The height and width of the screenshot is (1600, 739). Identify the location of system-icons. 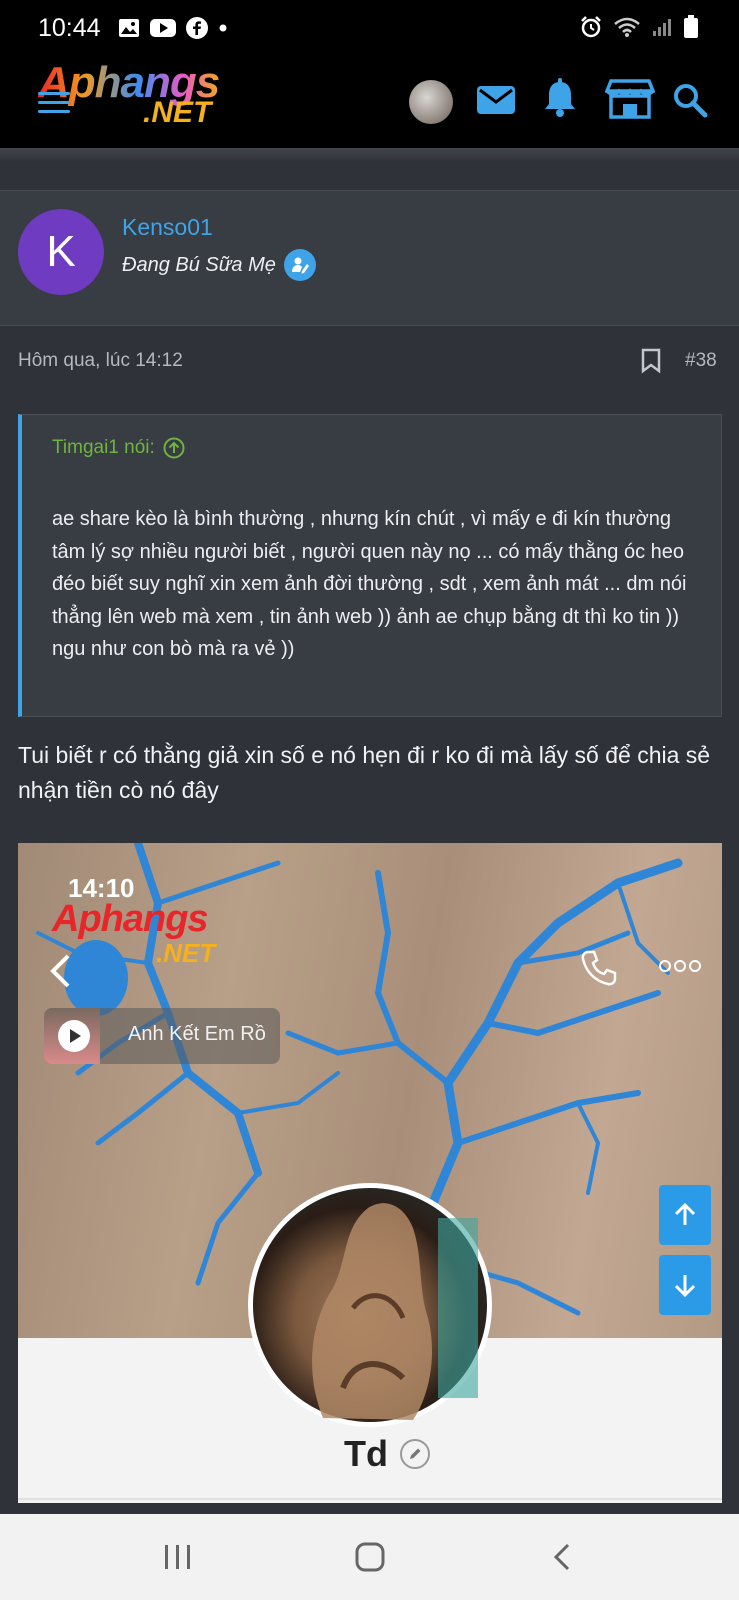
(639, 27).